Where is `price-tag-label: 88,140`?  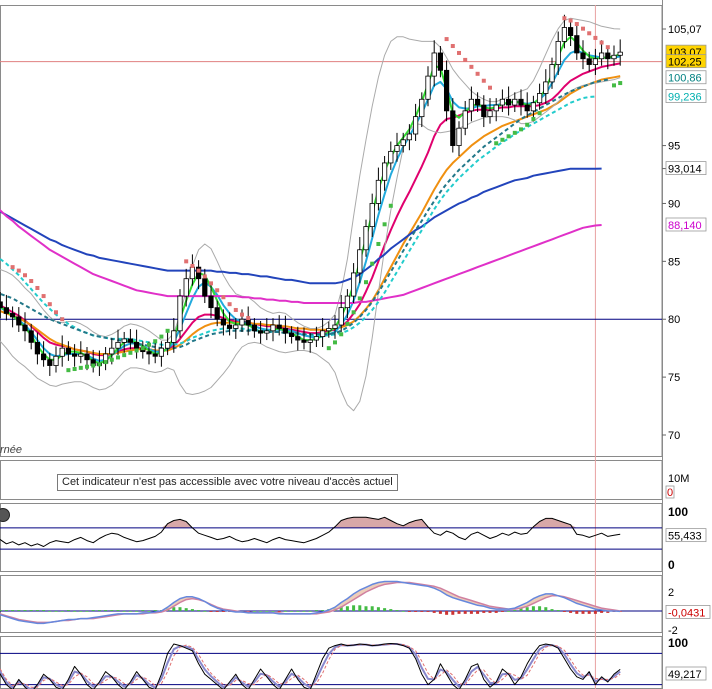 price-tag-label: 88,140 is located at coordinates (685, 226).